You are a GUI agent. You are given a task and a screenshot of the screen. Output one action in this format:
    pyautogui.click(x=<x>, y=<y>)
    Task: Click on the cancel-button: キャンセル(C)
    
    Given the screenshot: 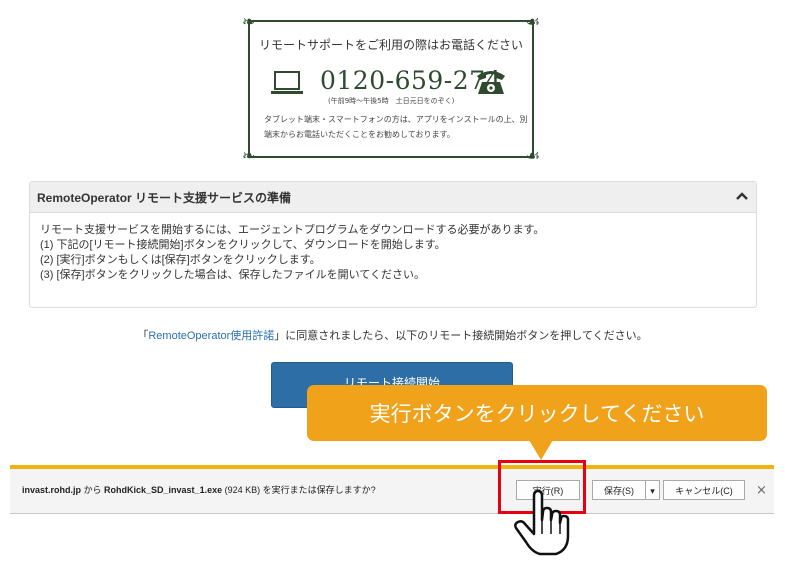 What is the action you would take?
    pyautogui.click(x=704, y=490)
    